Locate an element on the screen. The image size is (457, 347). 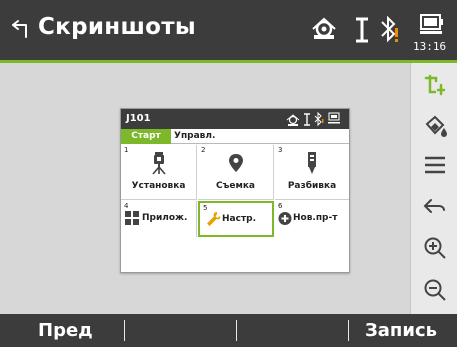
tile-number: 2 is located at coordinates (203, 150).